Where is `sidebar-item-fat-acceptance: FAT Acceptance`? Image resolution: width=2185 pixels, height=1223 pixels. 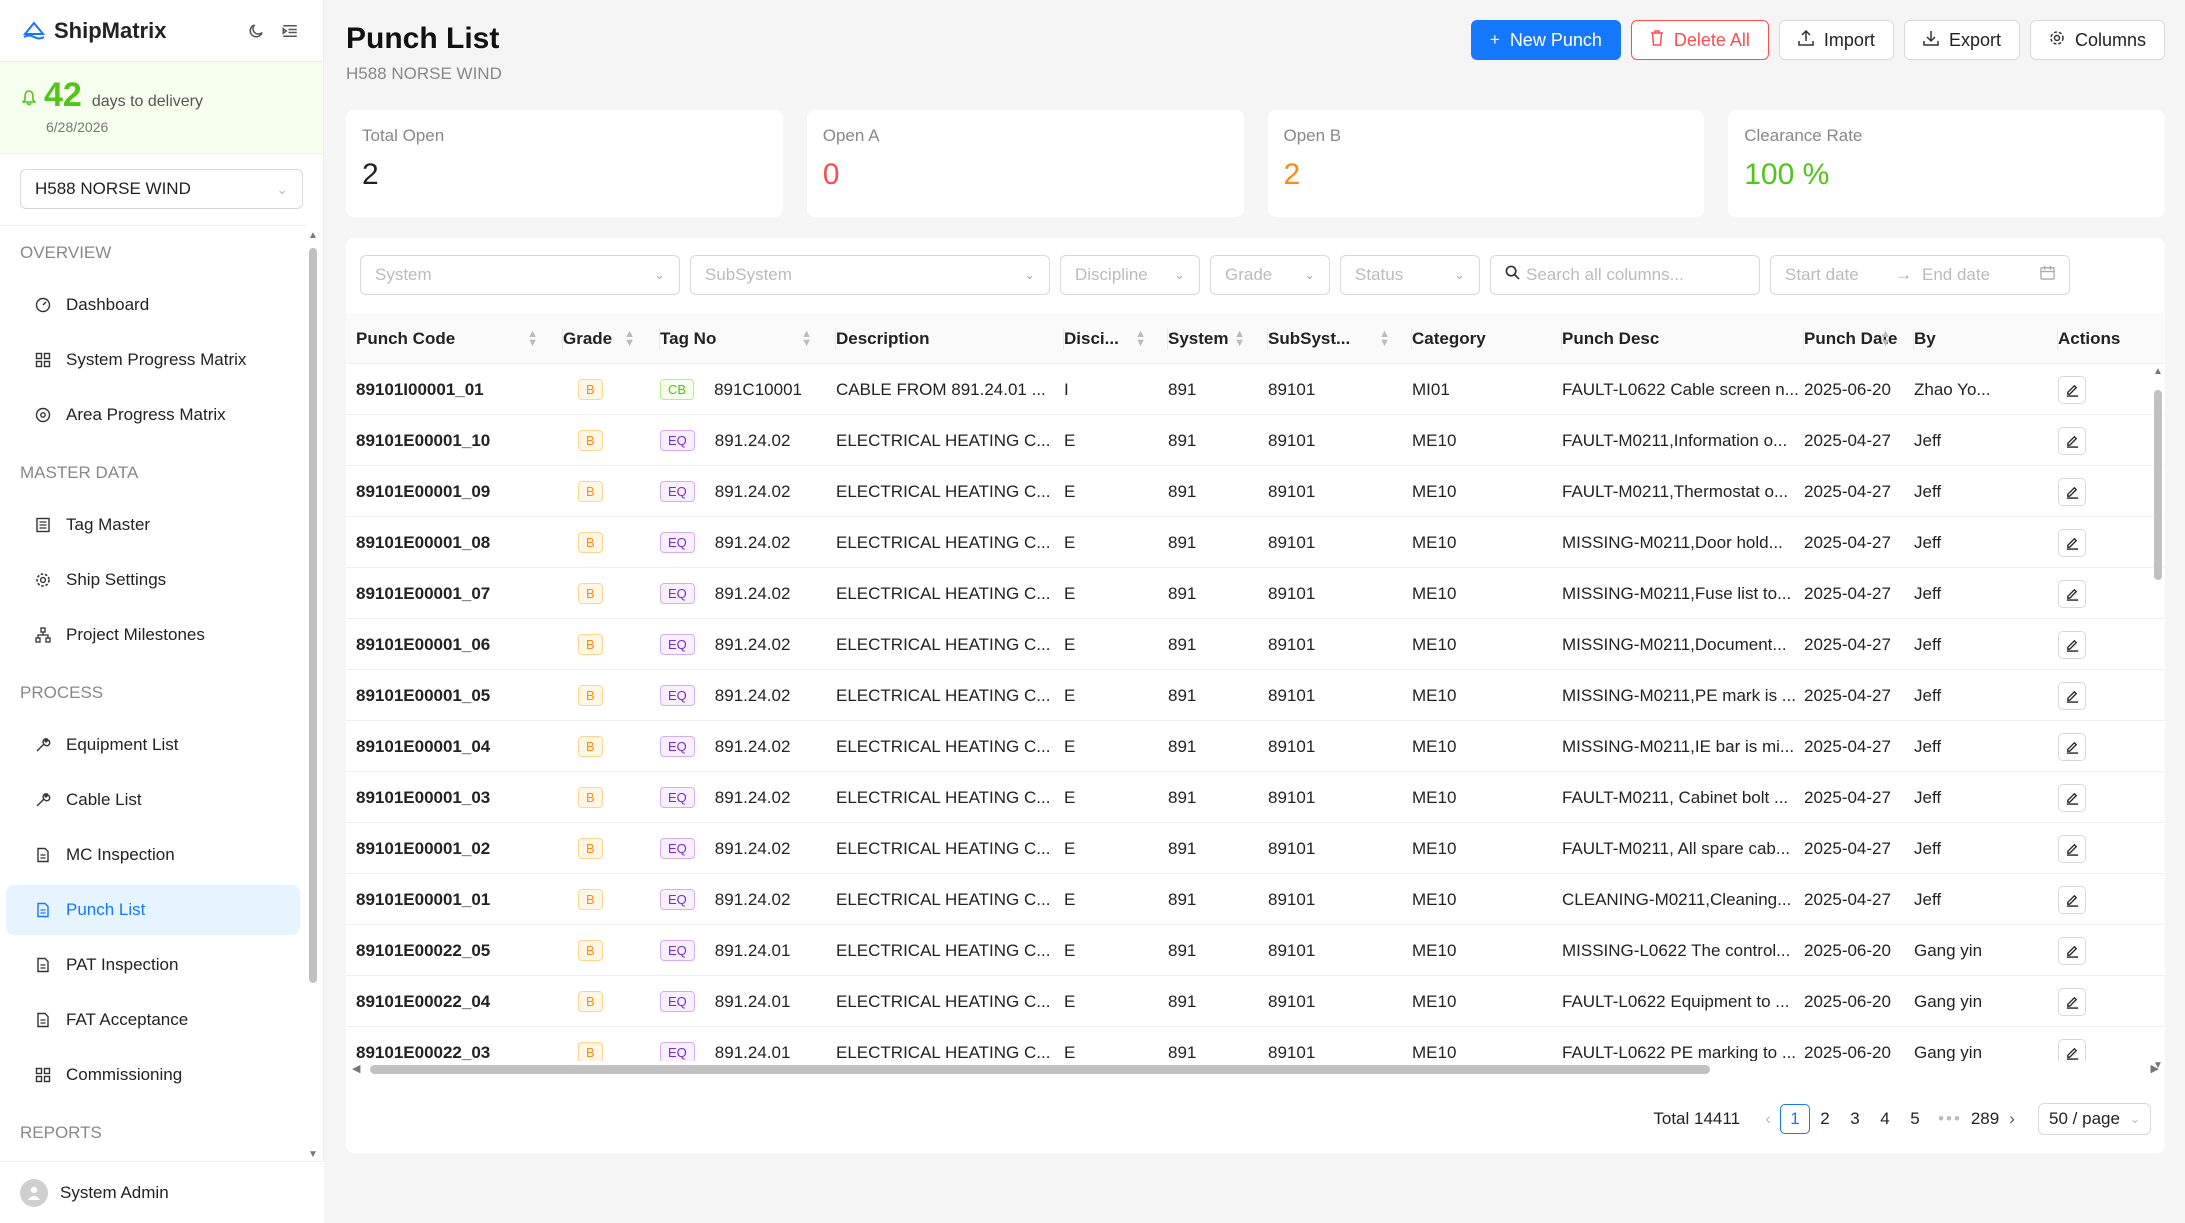 sidebar-item-fat-acceptance: FAT Acceptance is located at coordinates (153, 1020).